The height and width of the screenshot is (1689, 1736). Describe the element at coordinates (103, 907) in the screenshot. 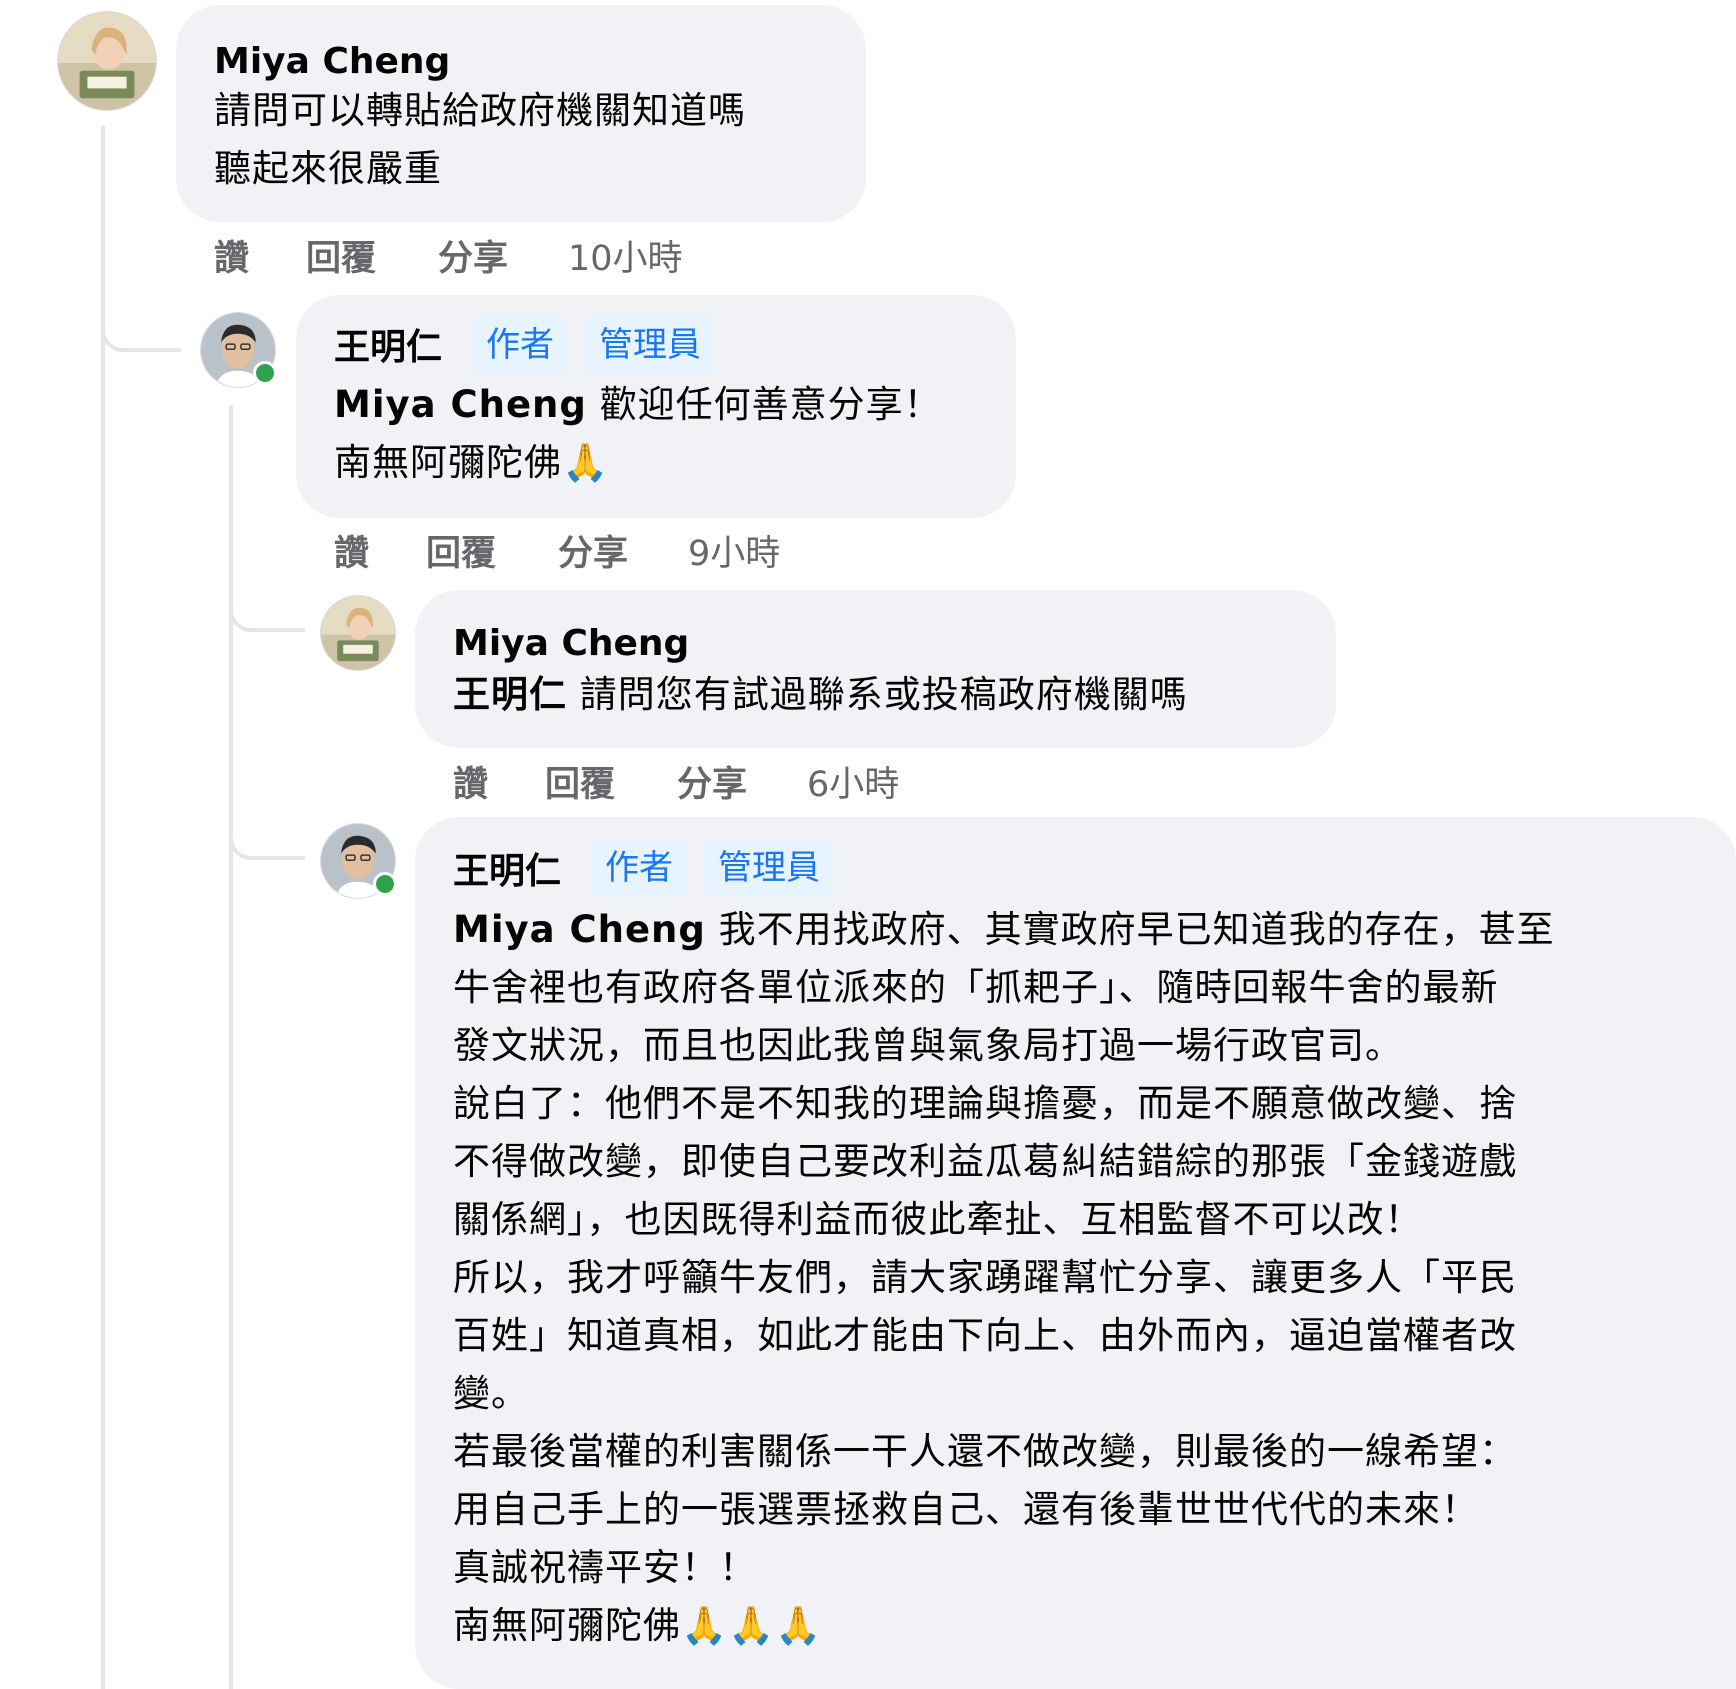

I see `thread-line-main` at that location.